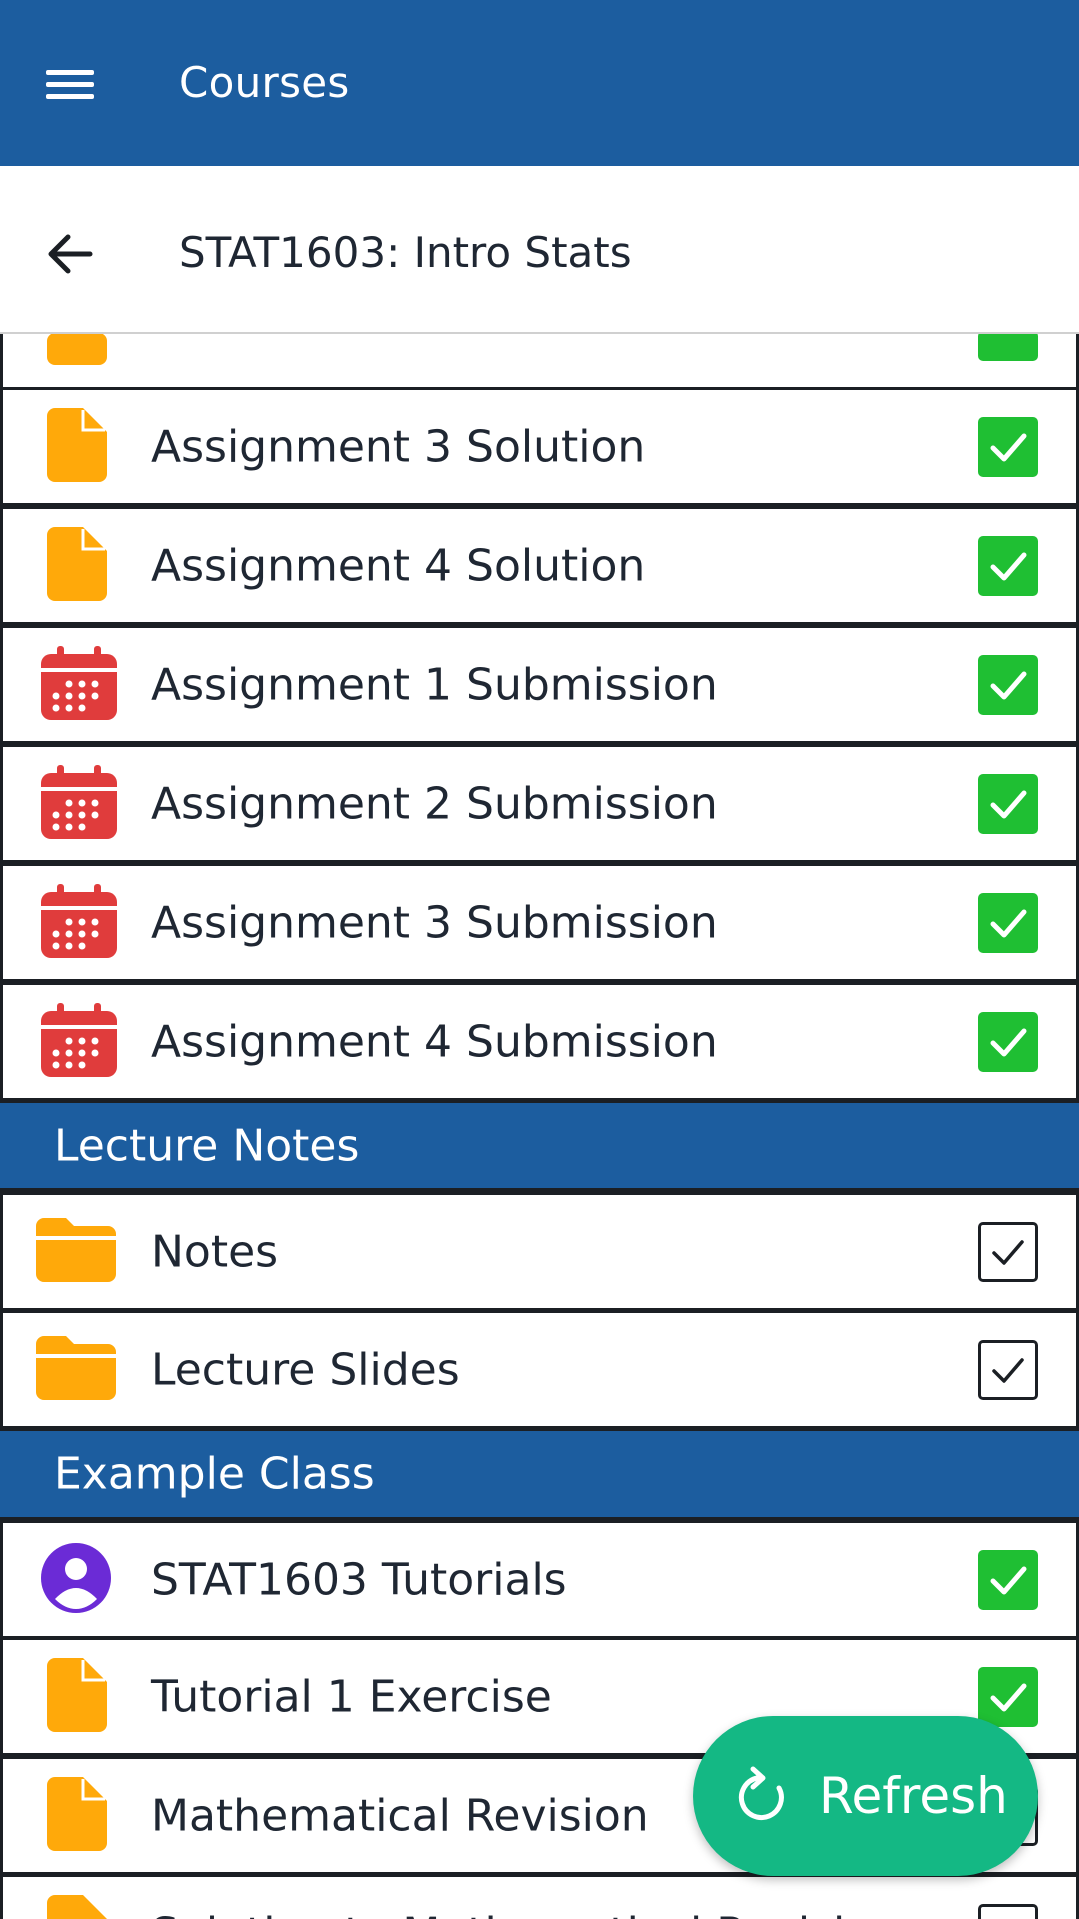 This screenshot has height=1919, width=1079. I want to click on list-item: Assignment 4 Submission, so click(539, 1041).